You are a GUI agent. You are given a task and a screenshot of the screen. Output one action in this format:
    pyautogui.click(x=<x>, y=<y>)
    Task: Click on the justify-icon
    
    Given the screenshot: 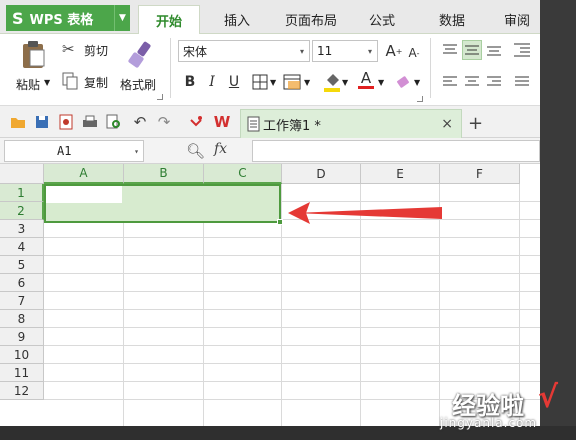 What is the action you would take?
    pyautogui.click(x=522, y=81)
    